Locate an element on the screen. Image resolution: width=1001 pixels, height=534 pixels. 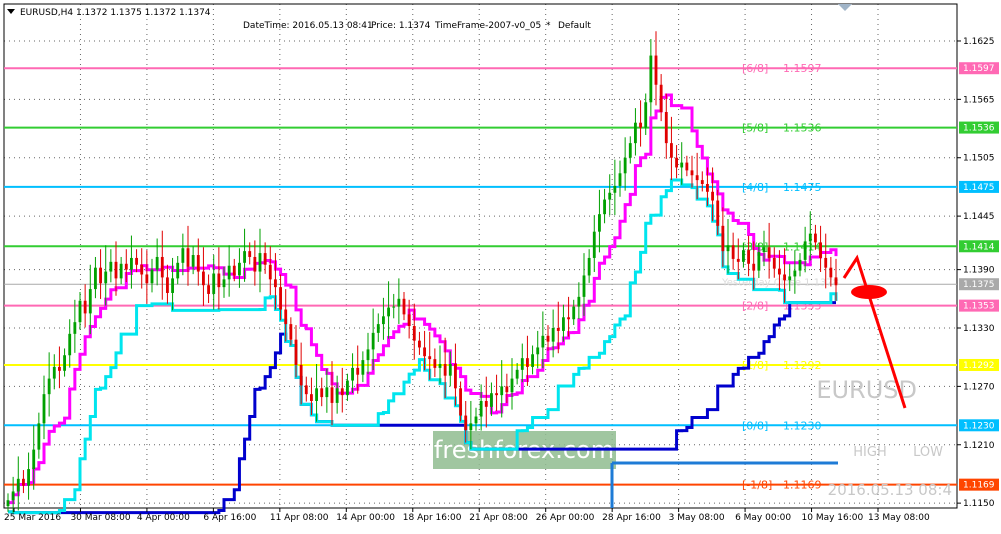
x-tick-label: 6 May 00:00 is located at coordinates (763, 518).